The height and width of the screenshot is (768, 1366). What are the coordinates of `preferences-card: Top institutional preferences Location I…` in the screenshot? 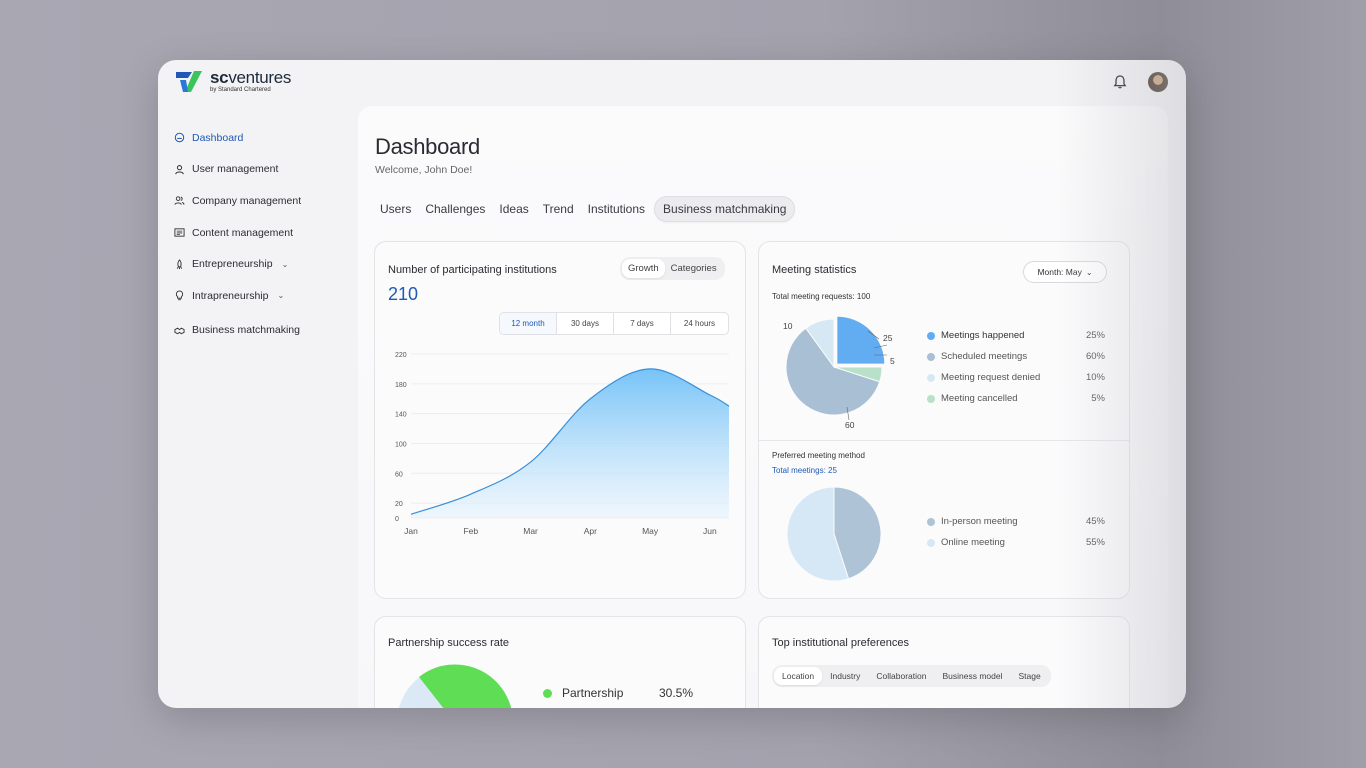 It's located at (944, 662).